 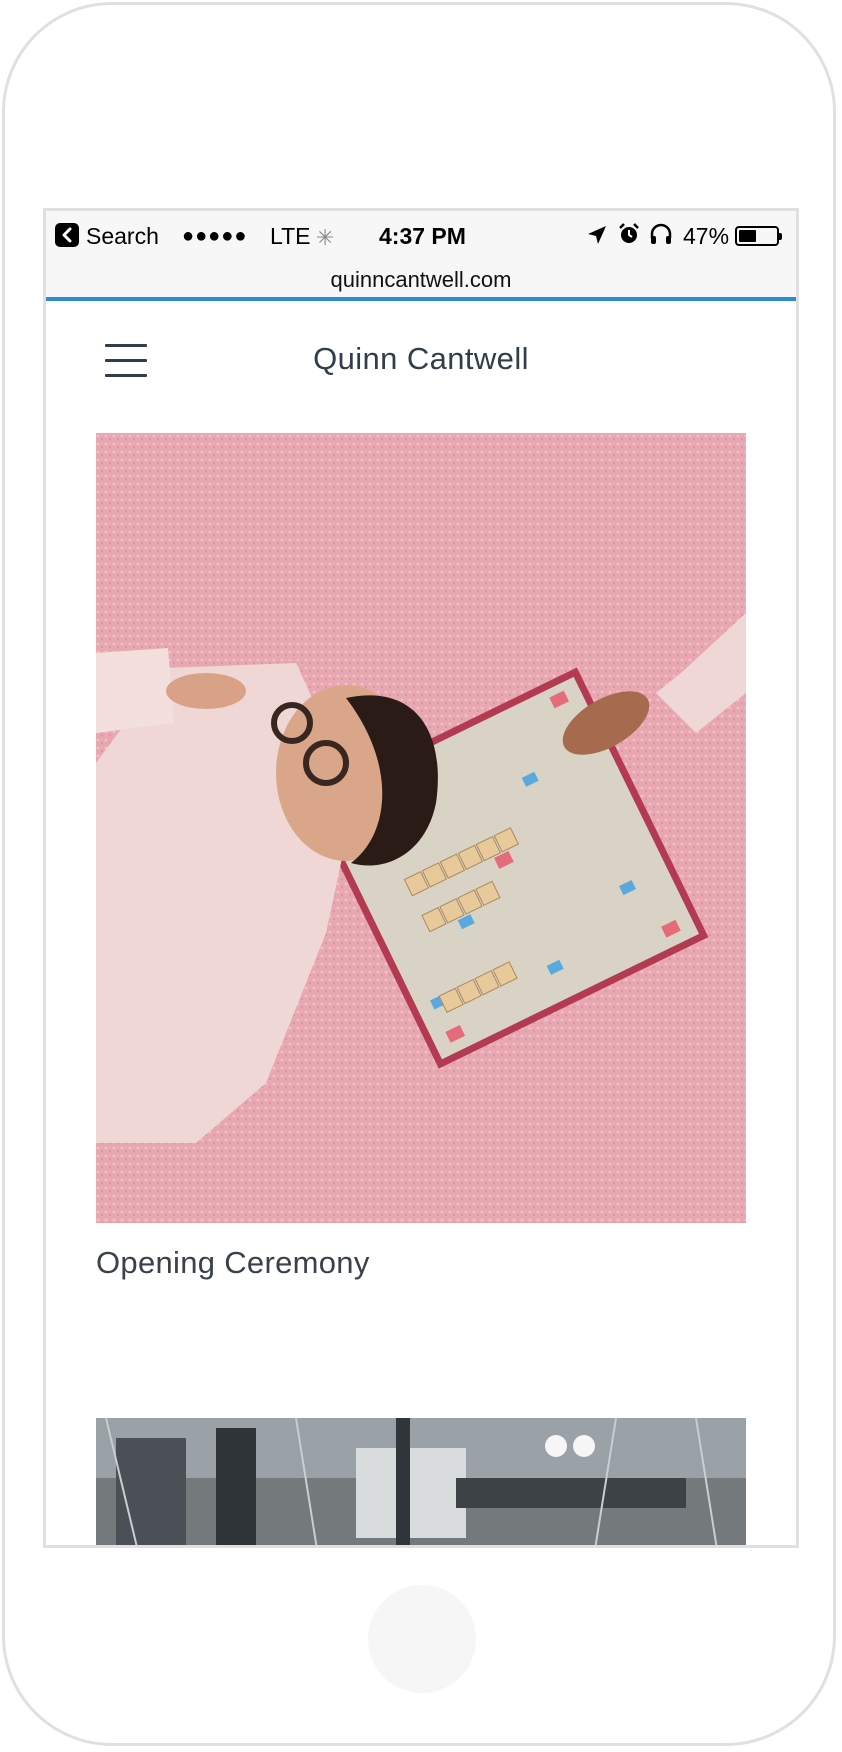 What do you see at coordinates (421, 1263) in the screenshot?
I see `project-caption: Opening Ceremony` at bounding box center [421, 1263].